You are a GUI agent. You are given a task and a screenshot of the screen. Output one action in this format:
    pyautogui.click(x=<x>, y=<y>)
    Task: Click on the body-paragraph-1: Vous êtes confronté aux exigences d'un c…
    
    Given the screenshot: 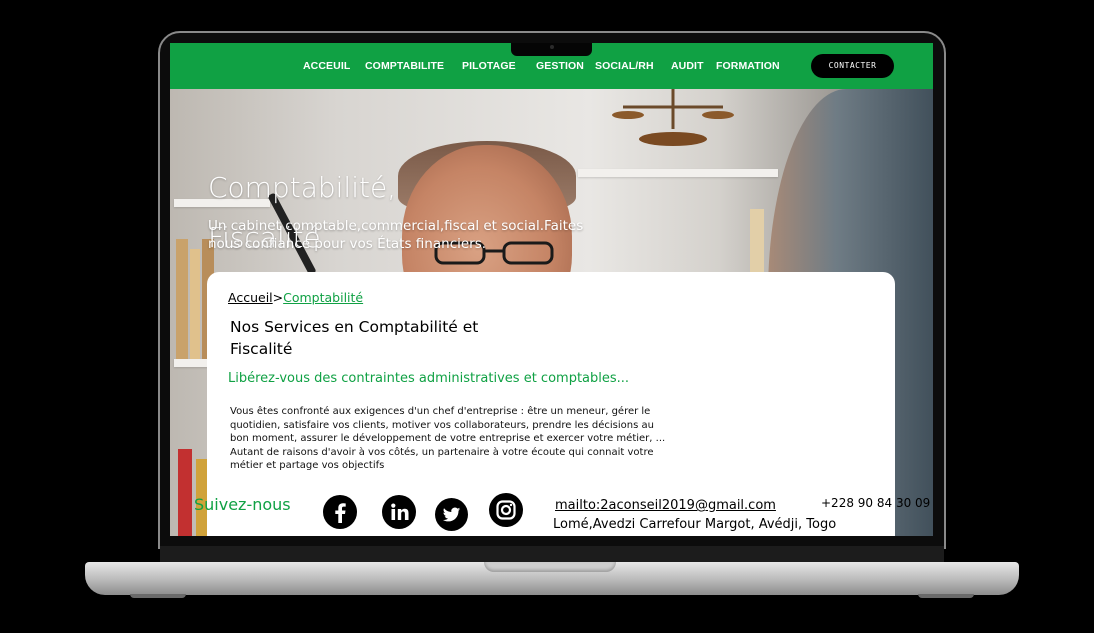 What is the action you would take?
    pyautogui.click(x=448, y=425)
    